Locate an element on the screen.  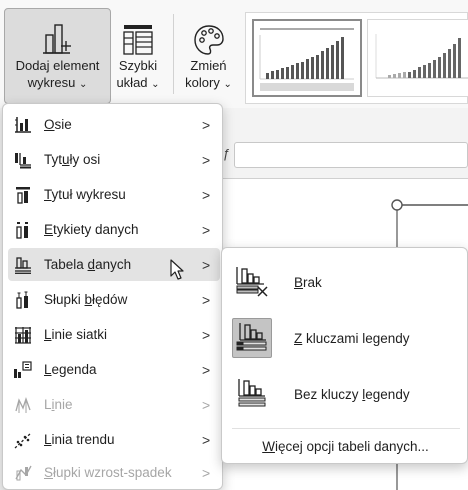
data-table-icon is located at coordinates (23, 265).